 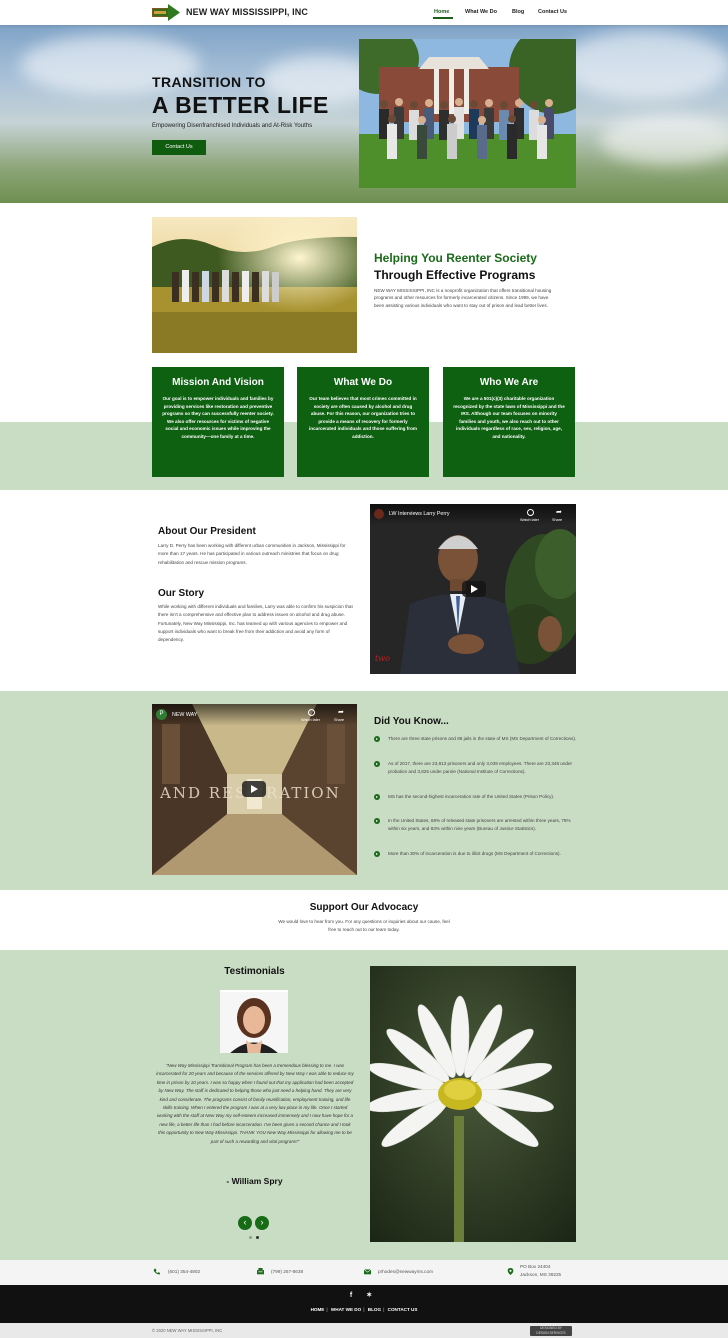 I want to click on badge-line2: DESIGN SERVICES, so click(x=551, y=1333).